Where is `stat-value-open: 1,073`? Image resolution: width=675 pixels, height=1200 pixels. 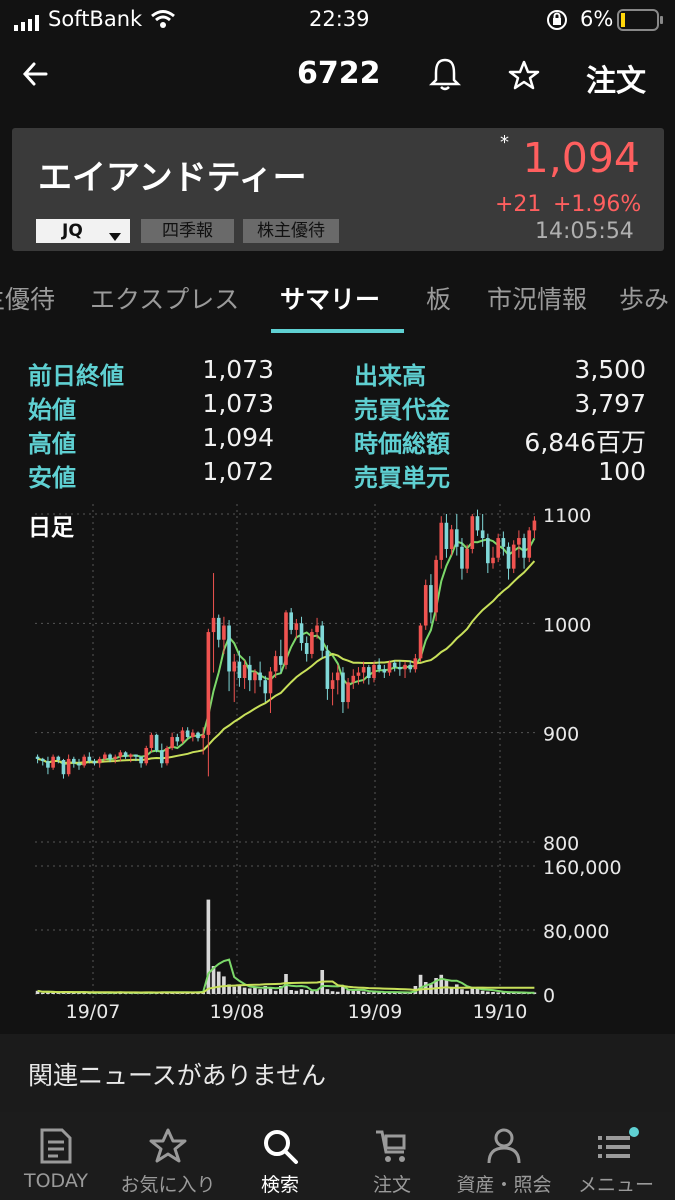 stat-value-open: 1,073 is located at coordinates (238, 403).